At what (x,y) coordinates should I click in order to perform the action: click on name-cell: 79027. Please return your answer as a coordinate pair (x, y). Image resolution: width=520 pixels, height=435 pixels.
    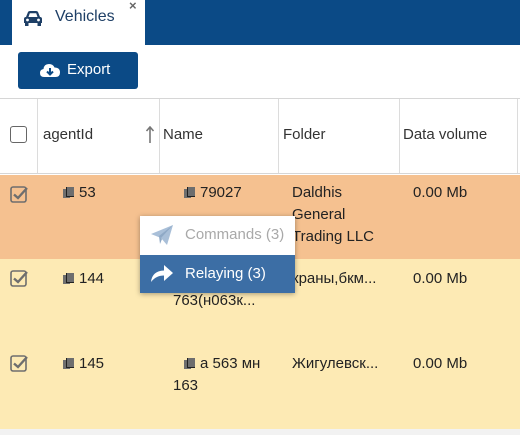
    Looking at the image, I should click on (213, 193).